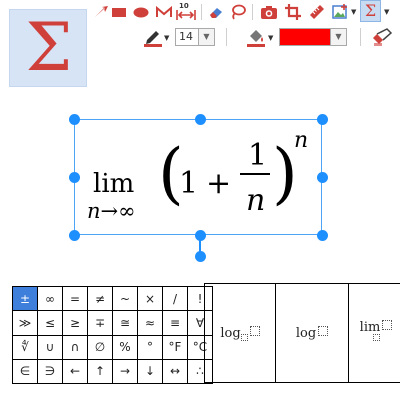 The height and width of the screenshot is (400, 400). What do you see at coordinates (238, 12) in the screenshot?
I see `lasso-tool-icon` at bounding box center [238, 12].